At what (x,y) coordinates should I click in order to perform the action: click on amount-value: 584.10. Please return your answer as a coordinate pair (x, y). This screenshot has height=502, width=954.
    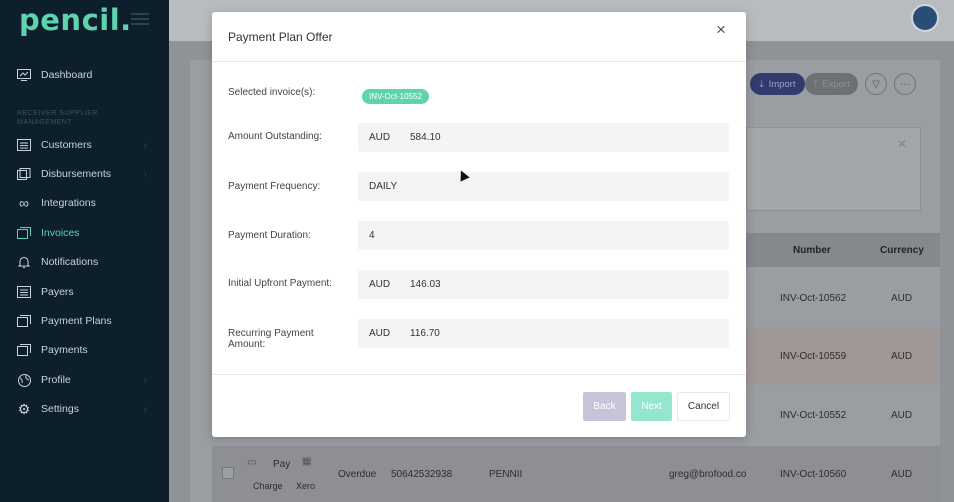
    Looking at the image, I should click on (425, 137).